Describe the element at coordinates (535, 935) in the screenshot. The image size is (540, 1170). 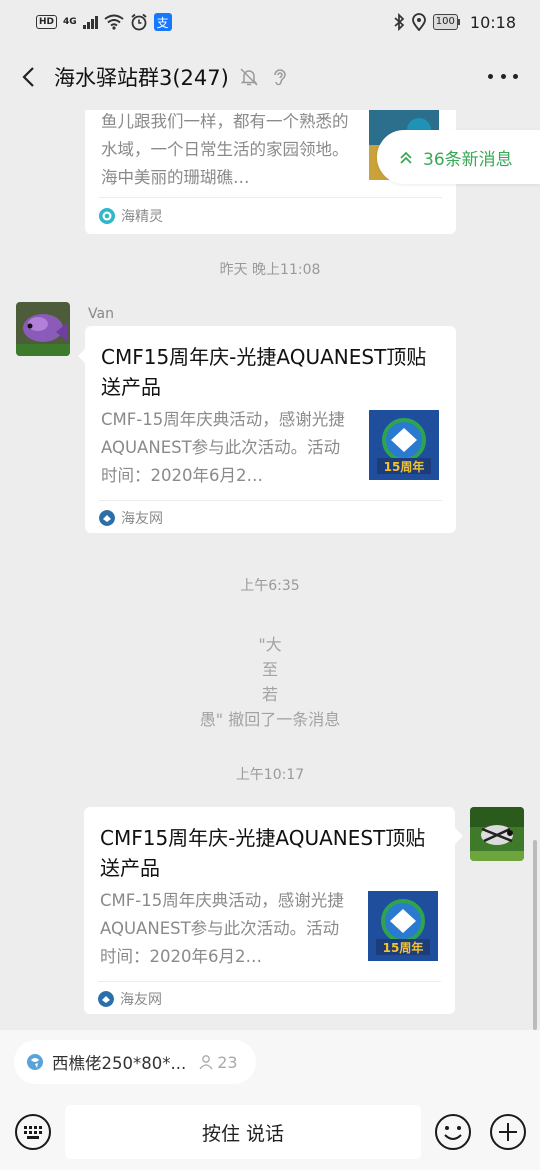
I see `scrollbar` at that location.